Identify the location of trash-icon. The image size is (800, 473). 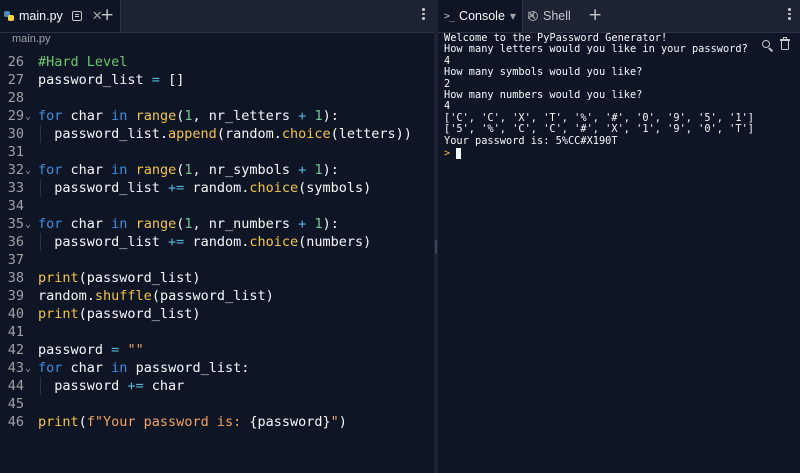
(785, 44).